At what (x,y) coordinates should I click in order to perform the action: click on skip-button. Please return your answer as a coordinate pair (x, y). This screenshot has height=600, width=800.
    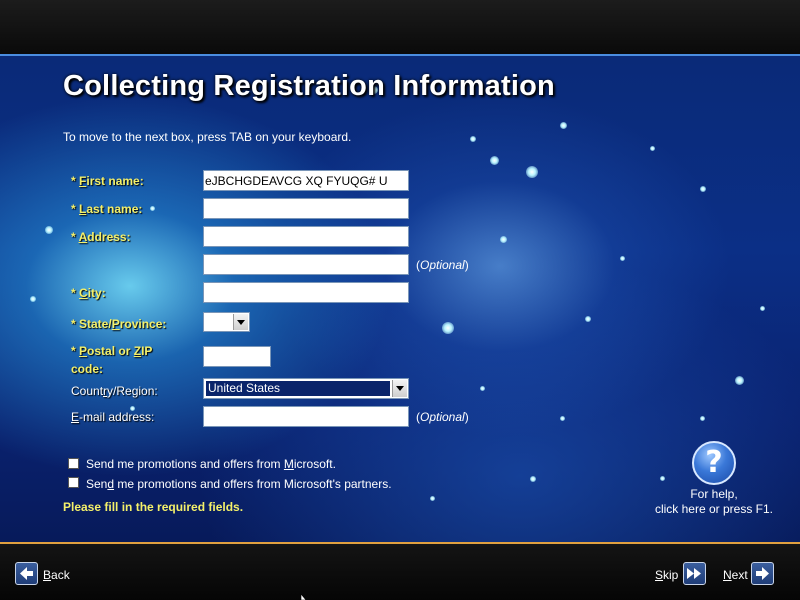
    Looking at the image, I should click on (694, 573).